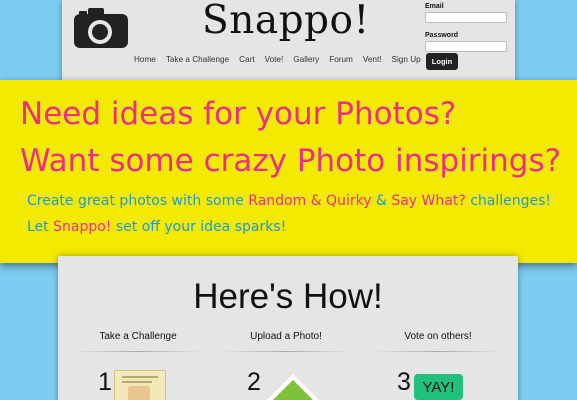  I want to click on step-1-divider, so click(138, 351).